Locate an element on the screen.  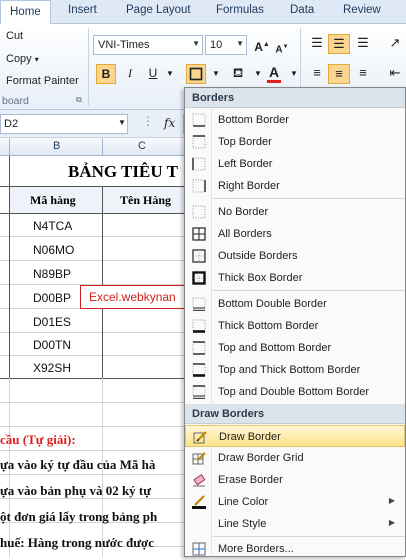
align-top-icon: ☰ is located at coordinates (317, 44).